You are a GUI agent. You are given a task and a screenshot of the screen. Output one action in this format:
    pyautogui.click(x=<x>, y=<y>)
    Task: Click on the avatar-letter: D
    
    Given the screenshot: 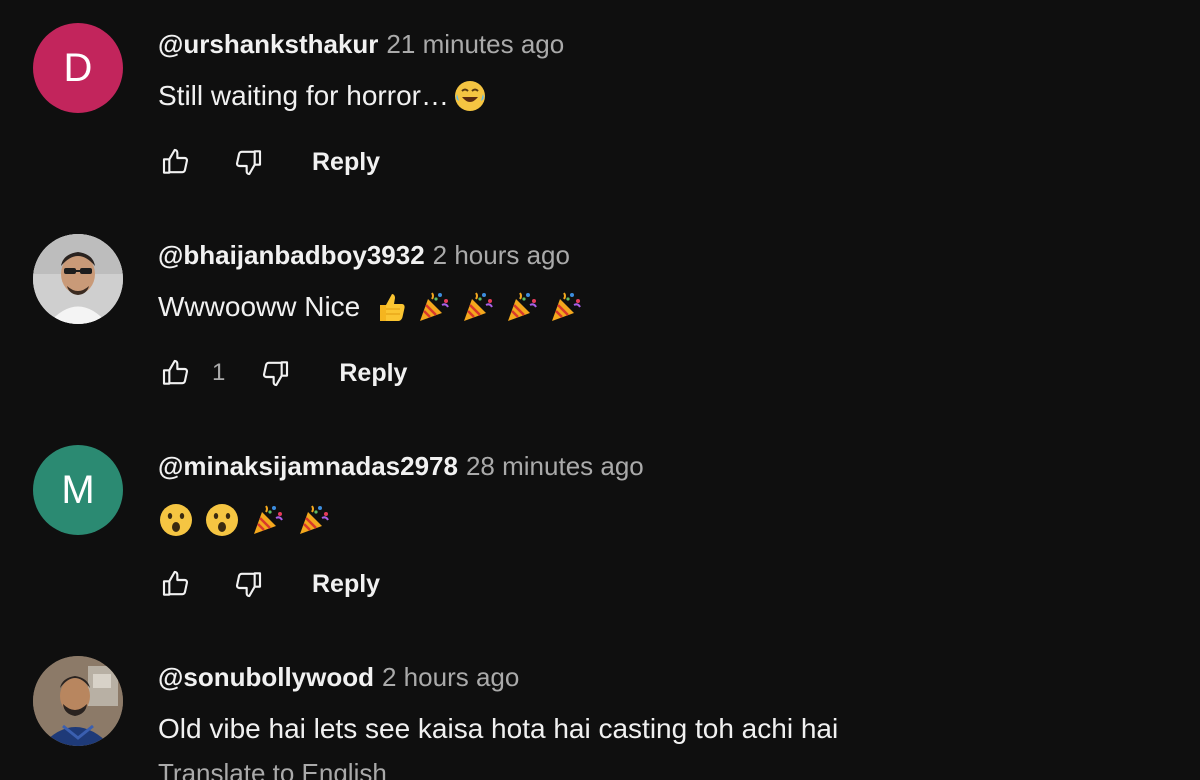 What is the action you would take?
    pyautogui.click(x=78, y=67)
    